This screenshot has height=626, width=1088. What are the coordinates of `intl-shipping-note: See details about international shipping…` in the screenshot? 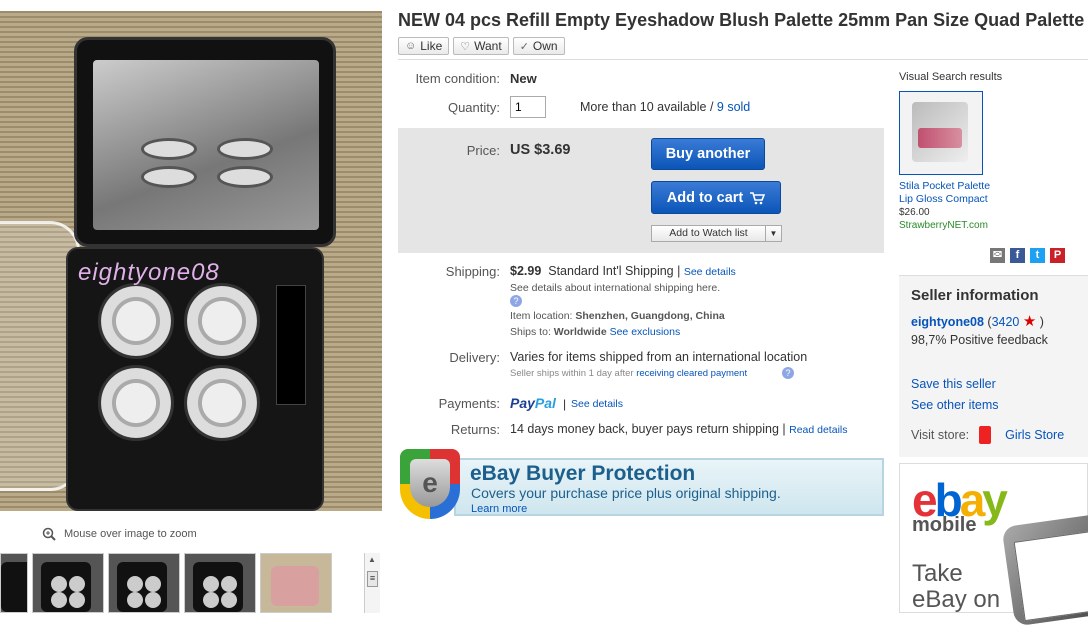 It's located at (615, 288).